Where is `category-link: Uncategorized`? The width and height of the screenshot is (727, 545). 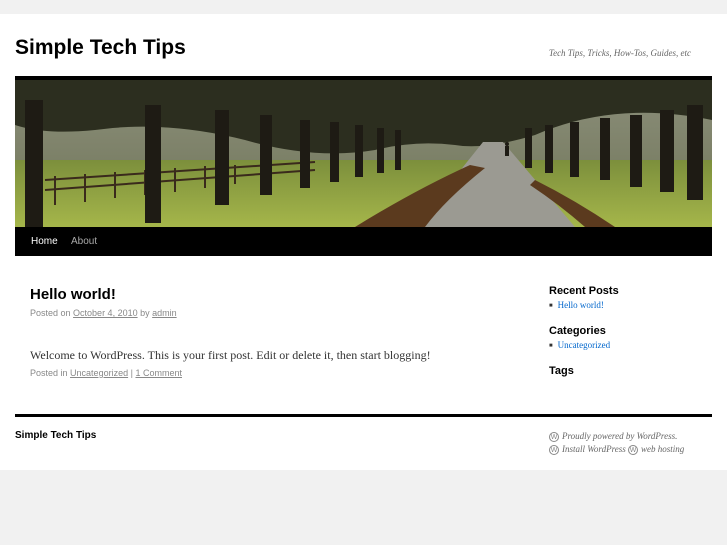
category-link: Uncategorized is located at coordinates (99, 373).